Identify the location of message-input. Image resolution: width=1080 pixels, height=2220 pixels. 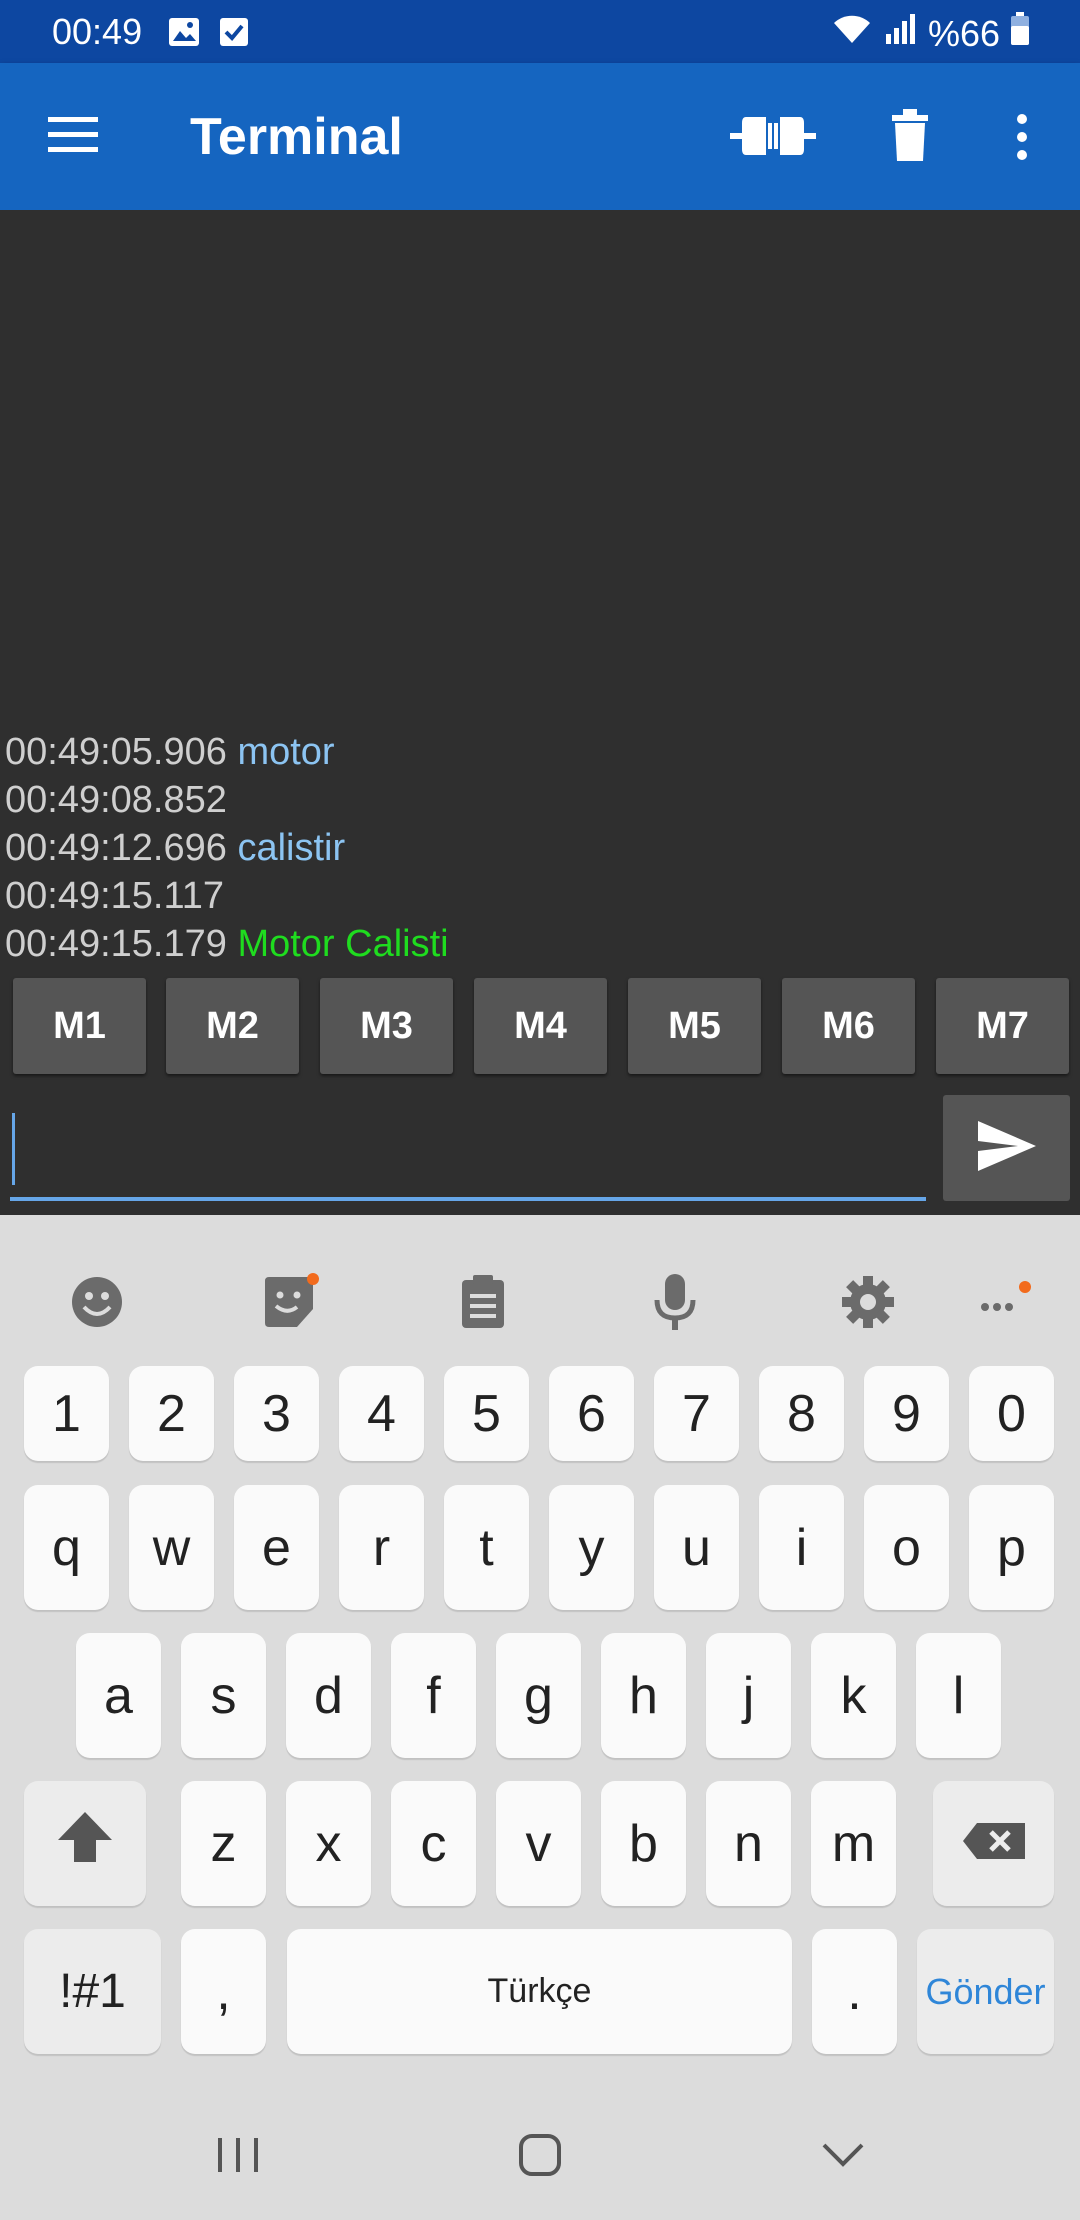
(468, 1158).